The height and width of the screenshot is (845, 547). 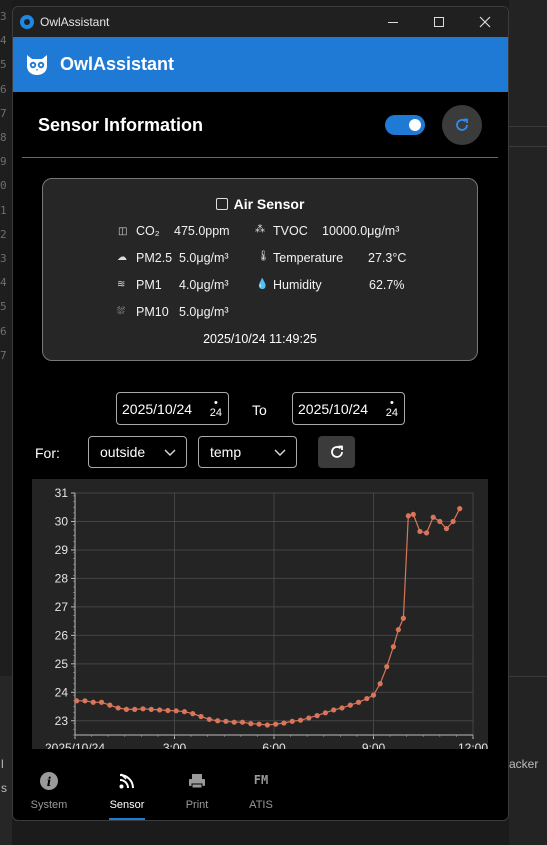 What do you see at coordinates (62, 493) in the screenshot?
I see `y-tick-label: 31` at bounding box center [62, 493].